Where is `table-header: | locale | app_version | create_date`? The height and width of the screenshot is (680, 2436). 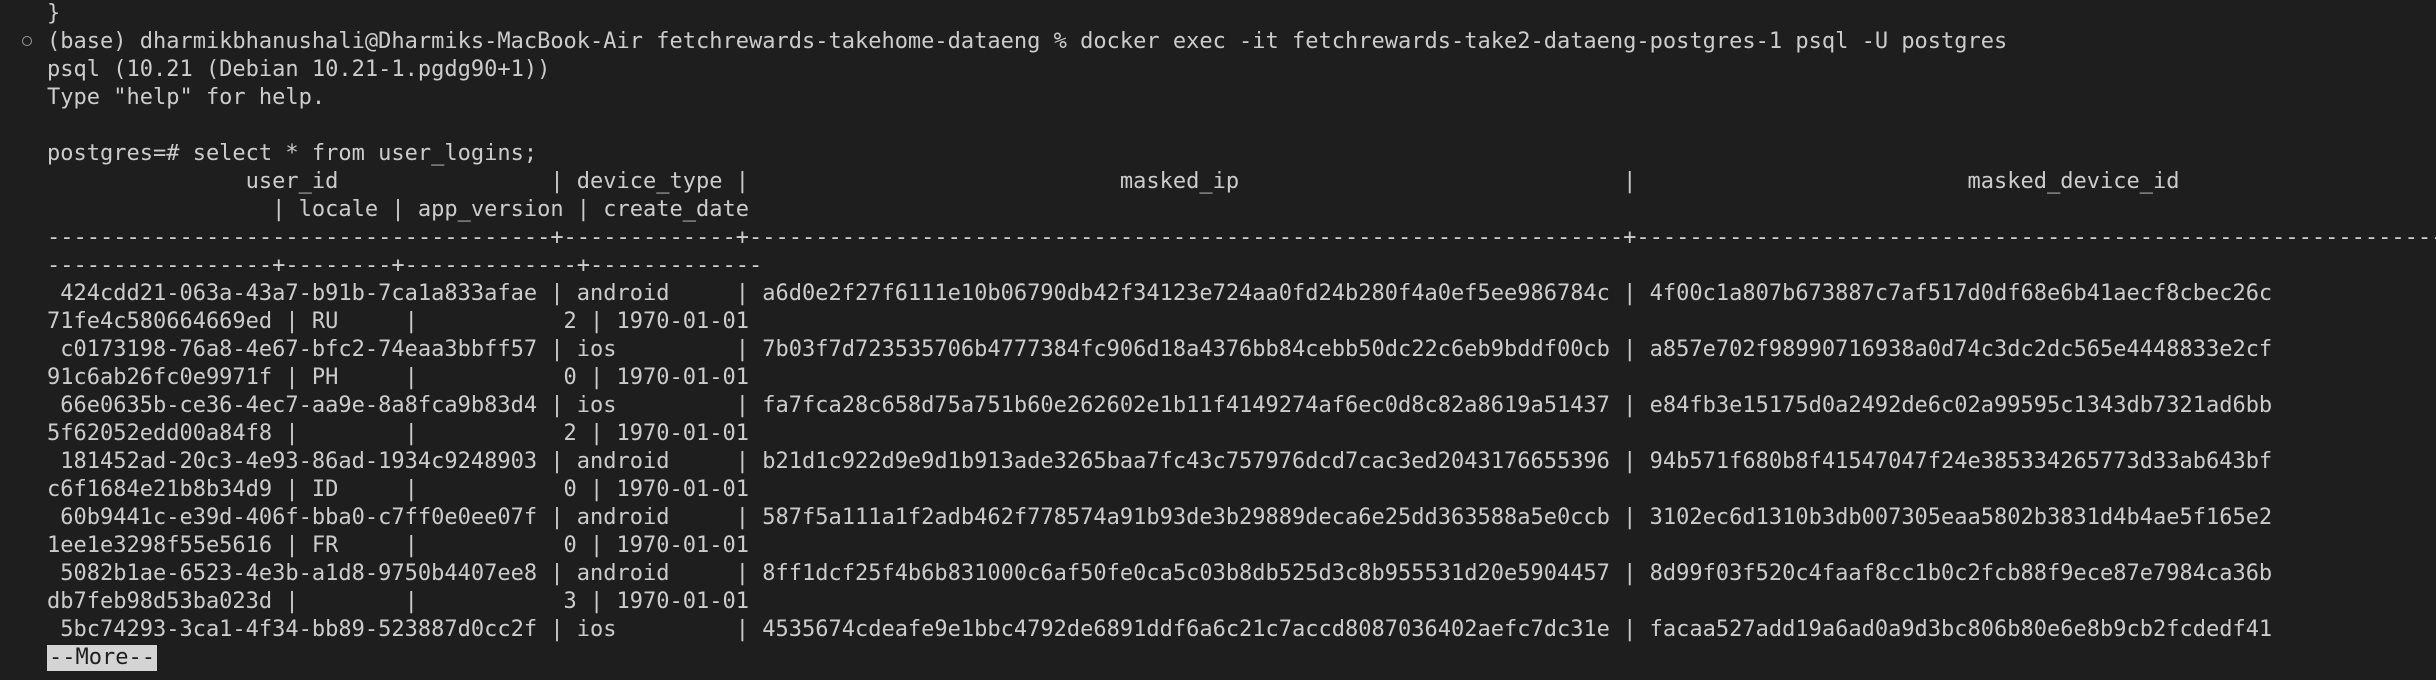 table-header: | locale | app_version | create_date is located at coordinates (398, 209).